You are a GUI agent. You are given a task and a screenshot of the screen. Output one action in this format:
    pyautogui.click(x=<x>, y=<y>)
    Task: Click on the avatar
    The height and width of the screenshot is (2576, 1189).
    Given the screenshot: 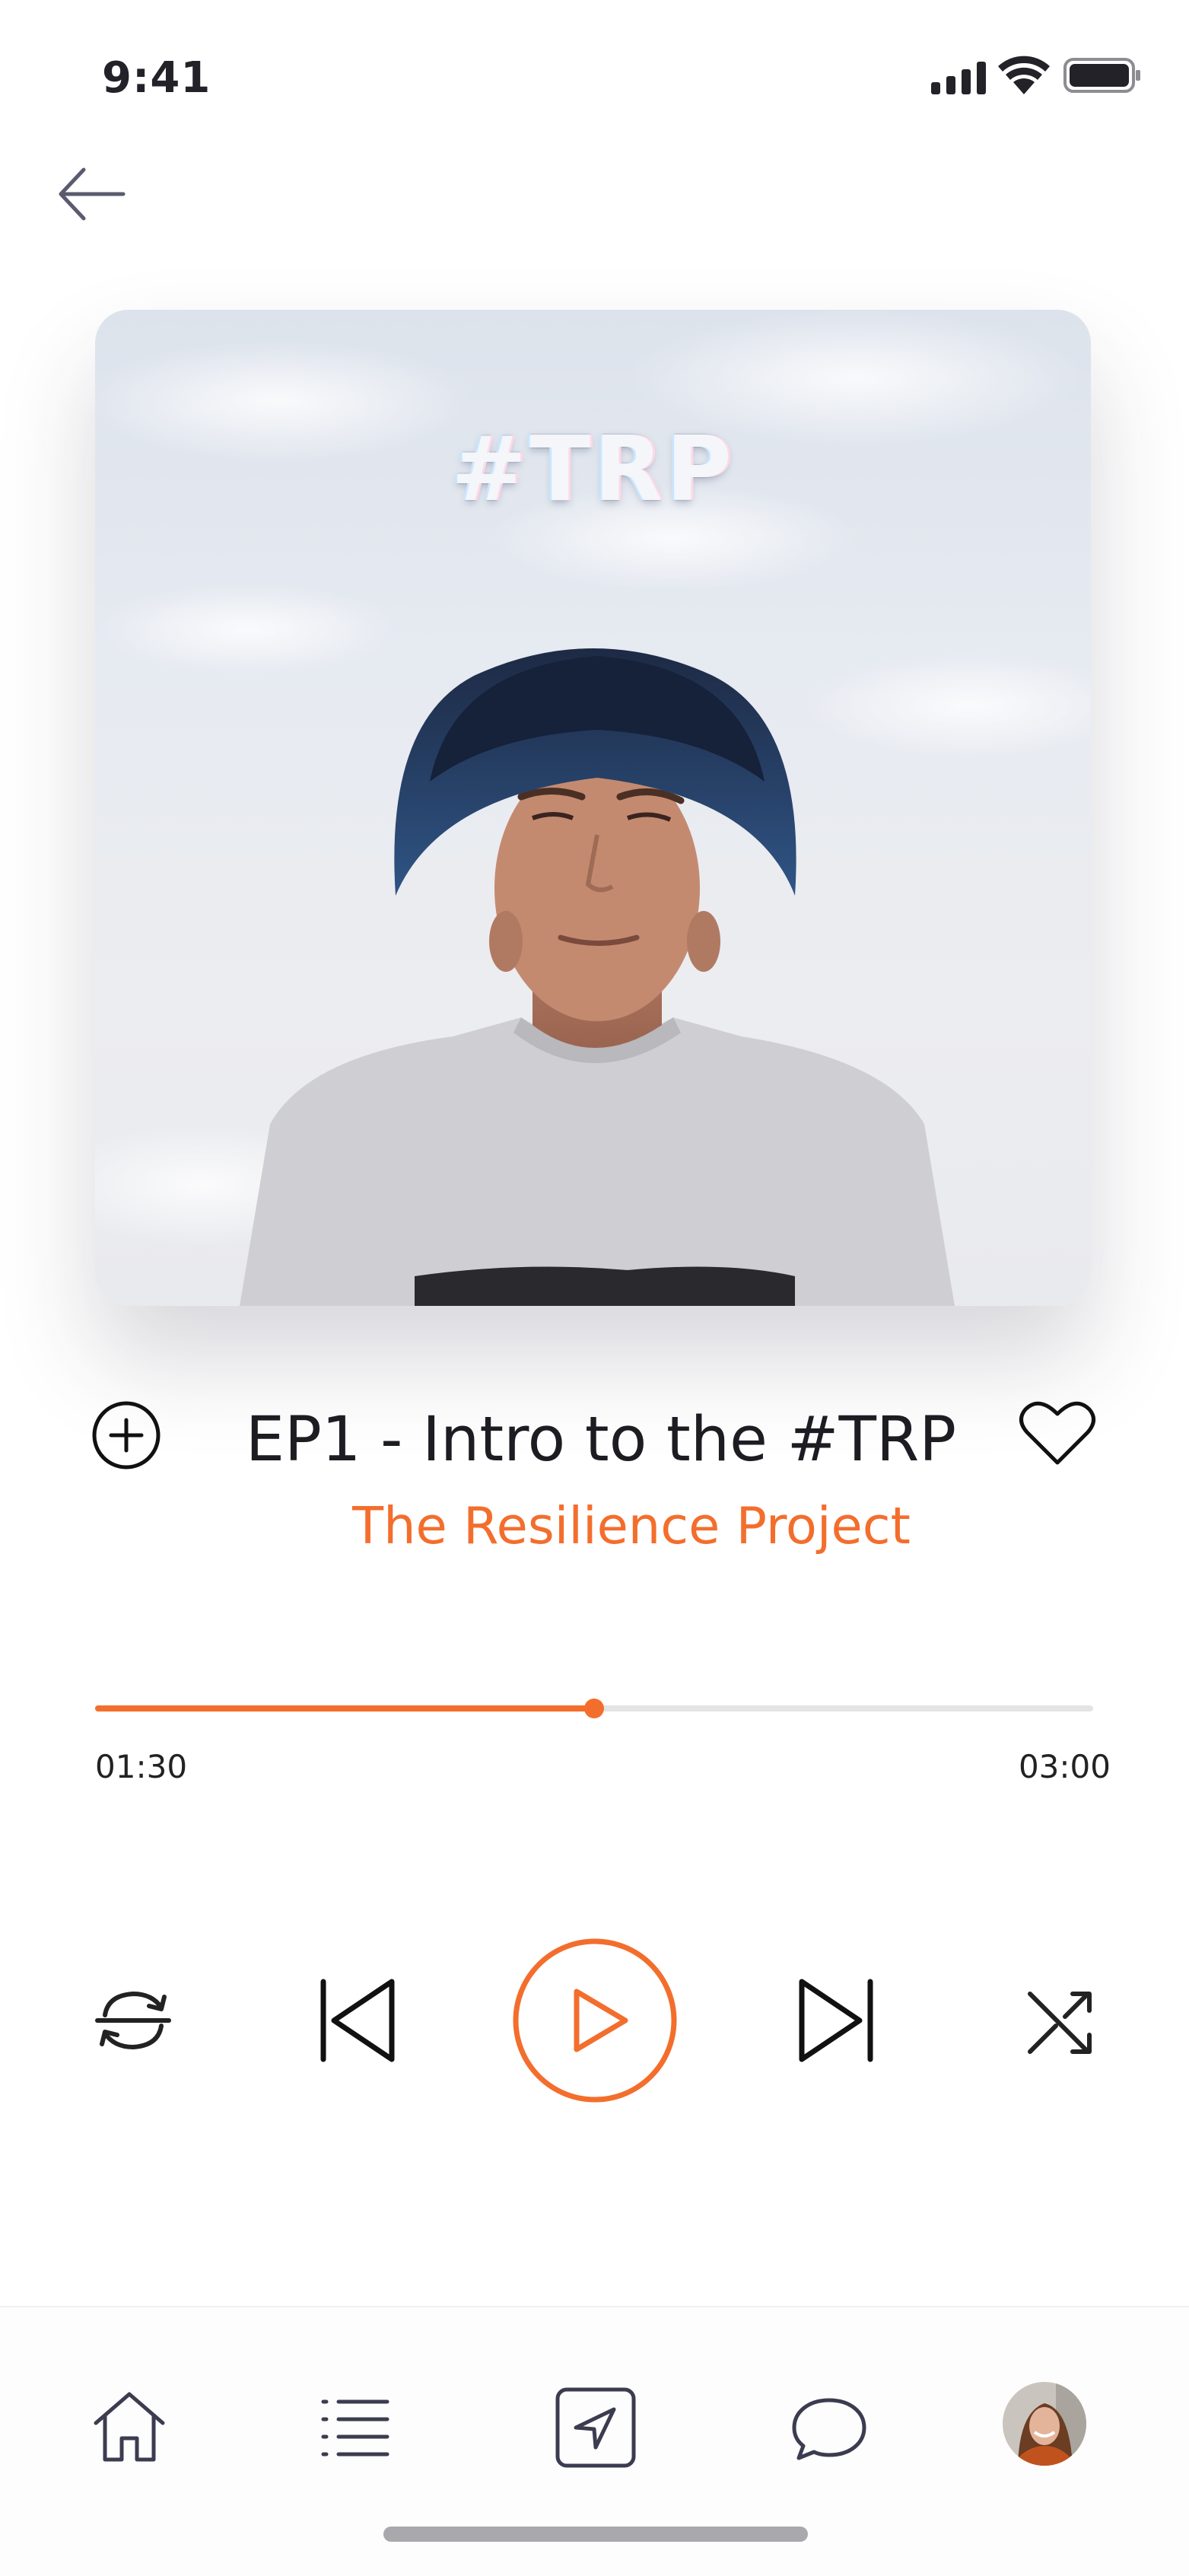 What is the action you would take?
    pyautogui.click(x=1045, y=2424)
    